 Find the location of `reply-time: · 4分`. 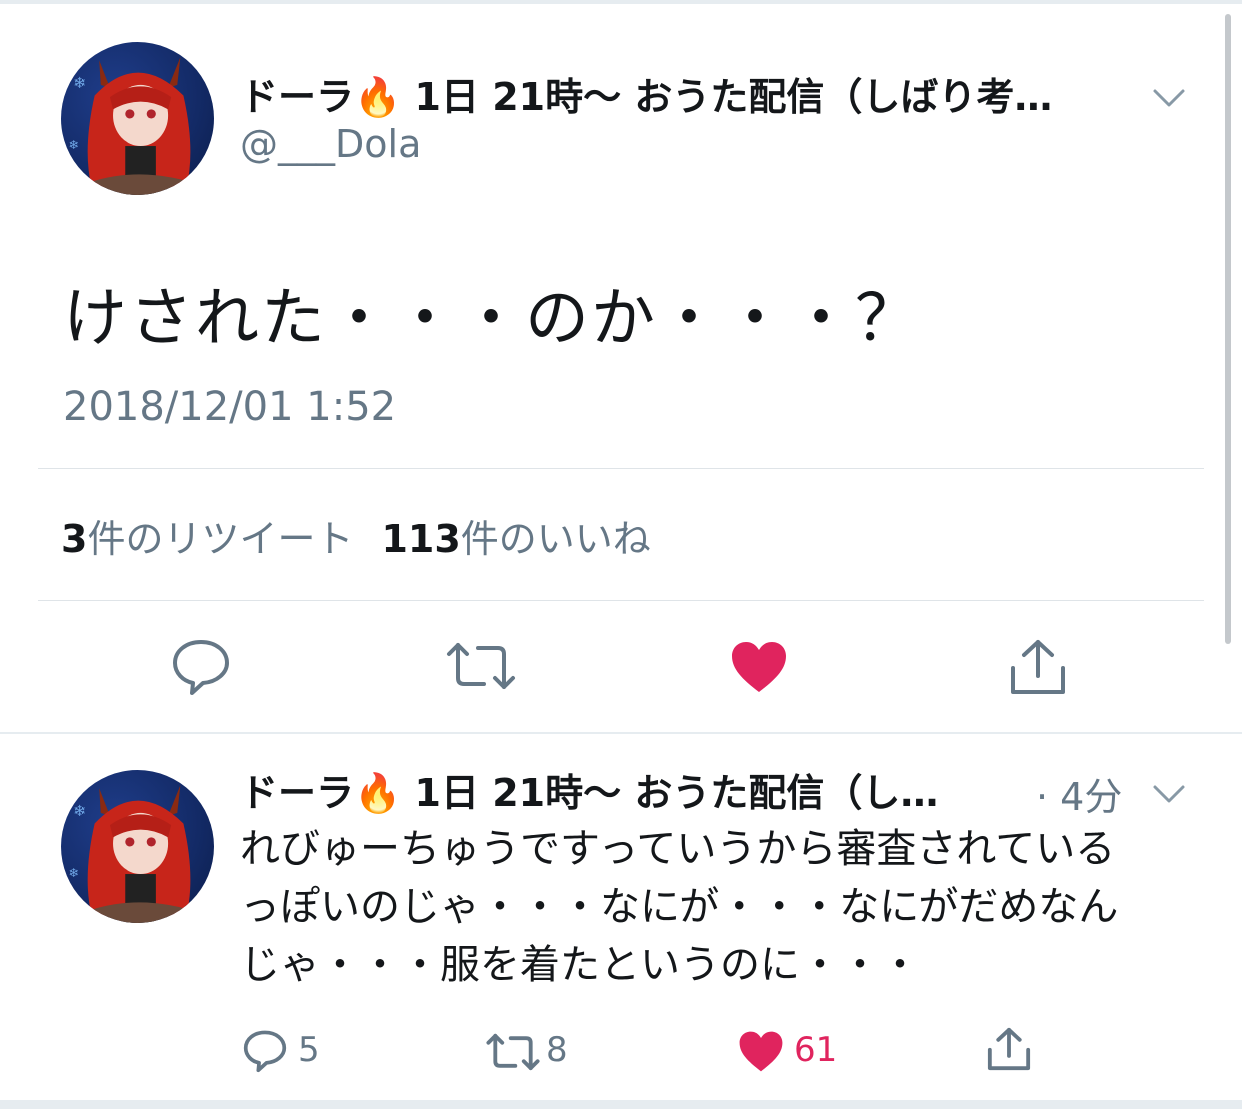

reply-time: · 4分 is located at coordinates (1079, 793).